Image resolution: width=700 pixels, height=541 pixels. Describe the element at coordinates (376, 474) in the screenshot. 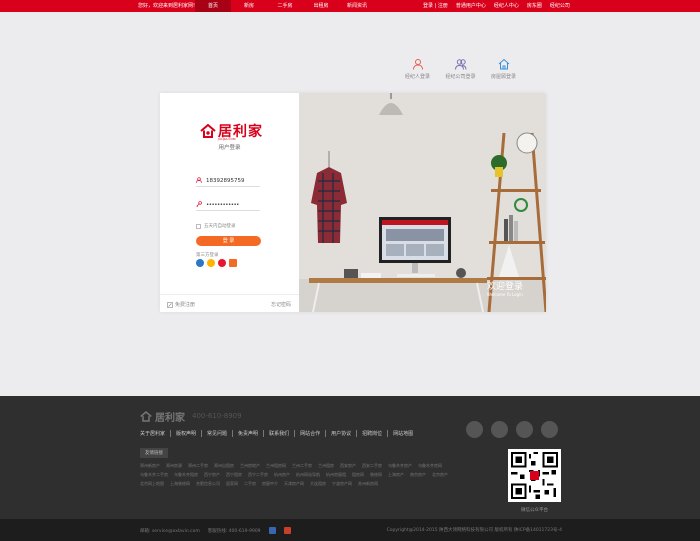

I see `friend-link: 装修网` at that location.